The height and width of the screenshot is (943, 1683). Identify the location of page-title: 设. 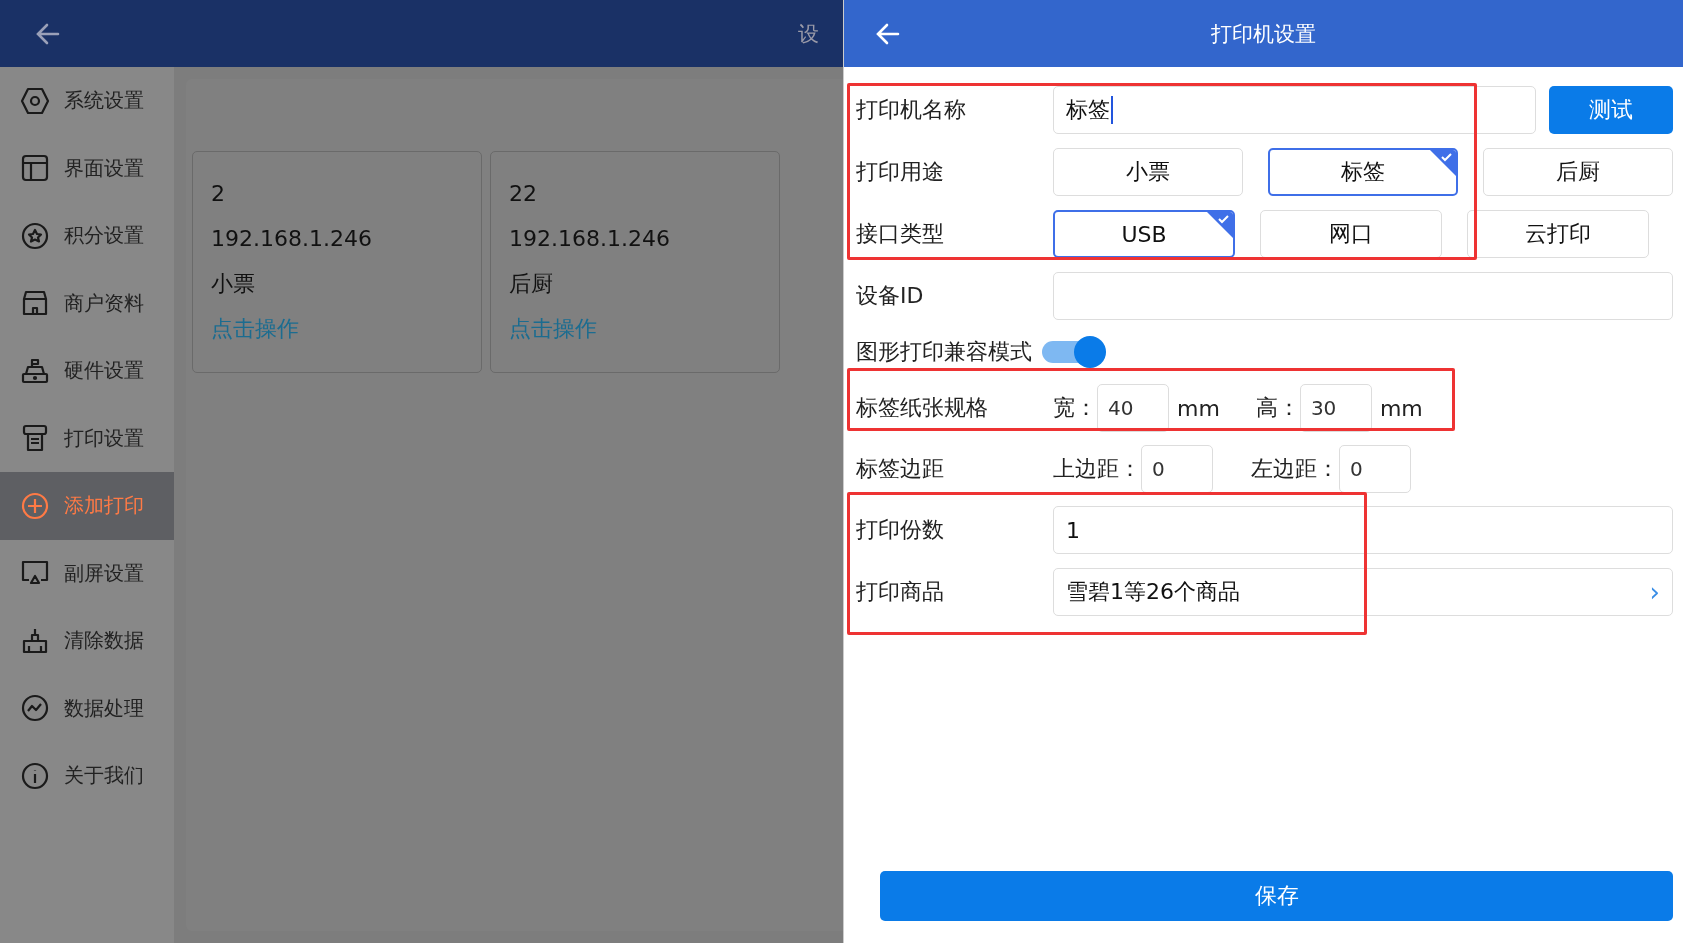
(808, 34).